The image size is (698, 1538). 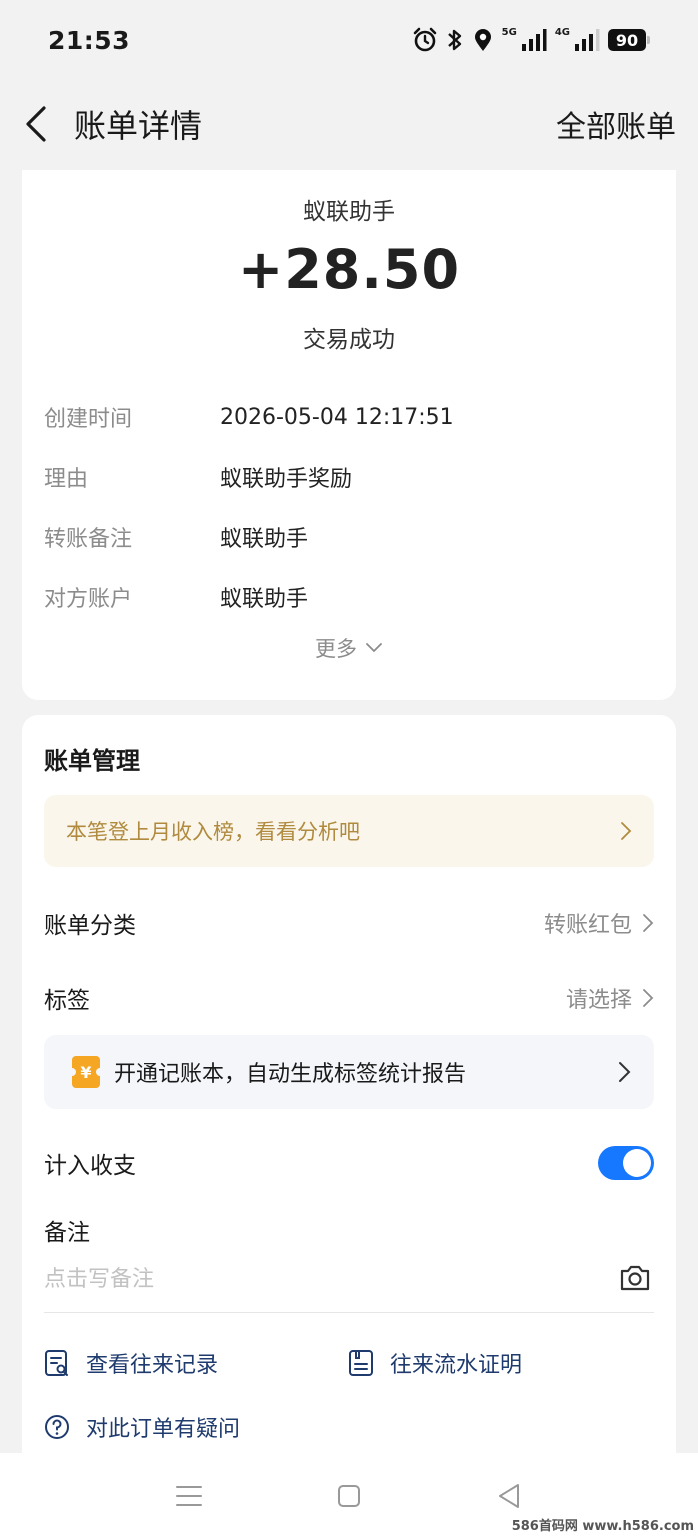 What do you see at coordinates (189, 1496) in the screenshot?
I see `menu-icon` at bounding box center [189, 1496].